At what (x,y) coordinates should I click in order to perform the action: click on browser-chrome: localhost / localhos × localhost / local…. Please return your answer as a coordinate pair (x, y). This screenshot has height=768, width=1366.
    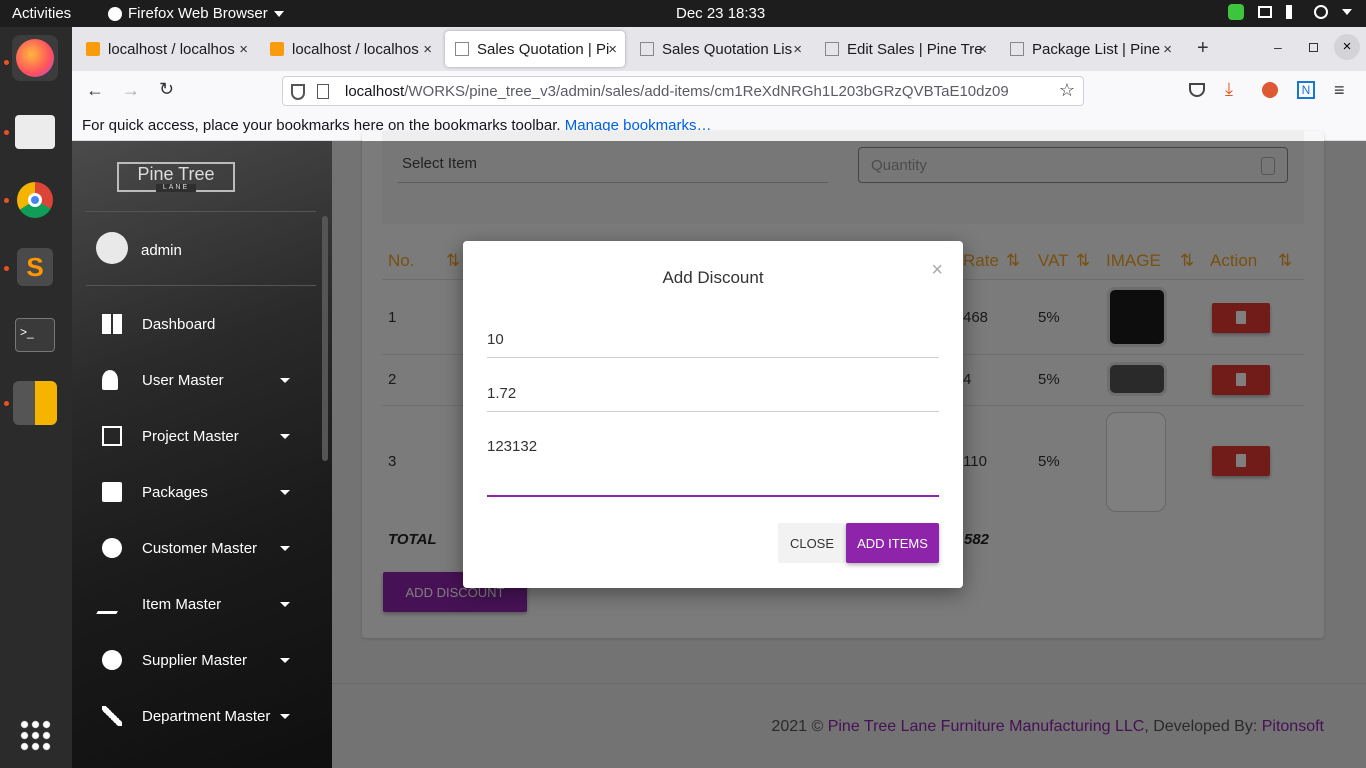
    Looking at the image, I should click on (719, 84).